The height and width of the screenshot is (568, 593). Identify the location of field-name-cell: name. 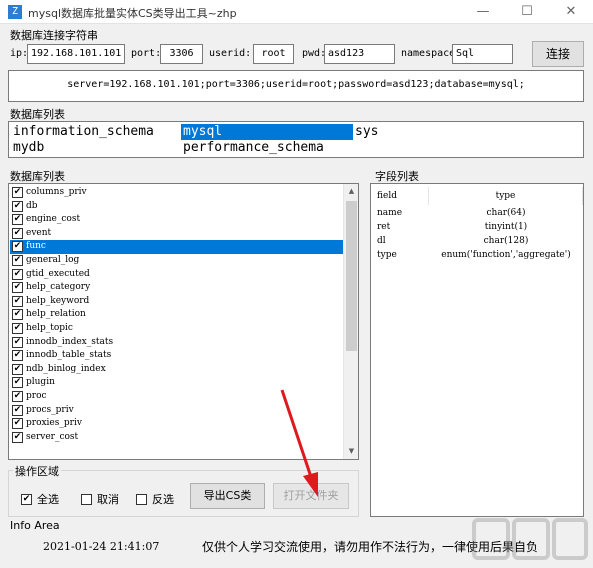
(403, 213).